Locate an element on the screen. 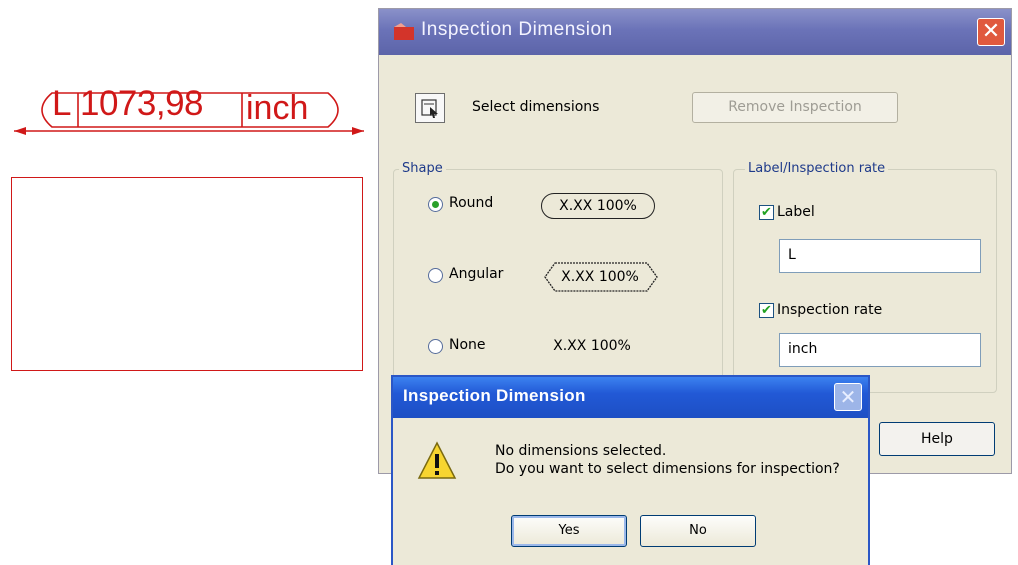 This screenshot has width=1018, height=565. close-button: ✕ is located at coordinates (991, 32).